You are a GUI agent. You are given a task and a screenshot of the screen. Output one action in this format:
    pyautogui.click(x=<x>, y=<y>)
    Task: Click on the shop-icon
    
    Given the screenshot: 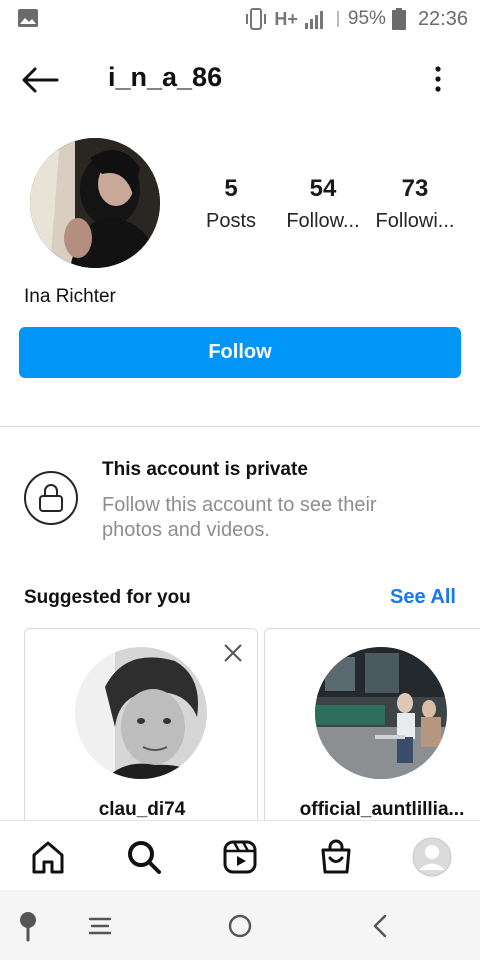 What is the action you would take?
    pyautogui.click(x=336, y=856)
    